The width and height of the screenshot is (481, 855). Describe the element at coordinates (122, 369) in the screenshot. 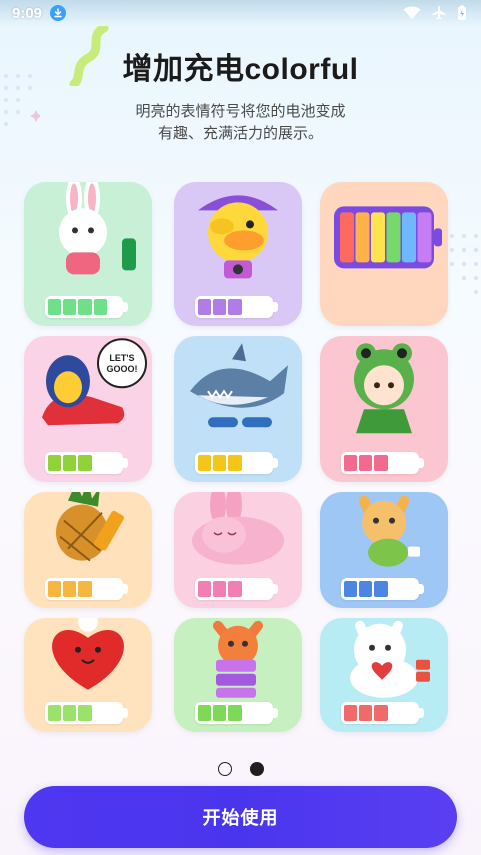

I see `svg-text: GOOO!` at that location.